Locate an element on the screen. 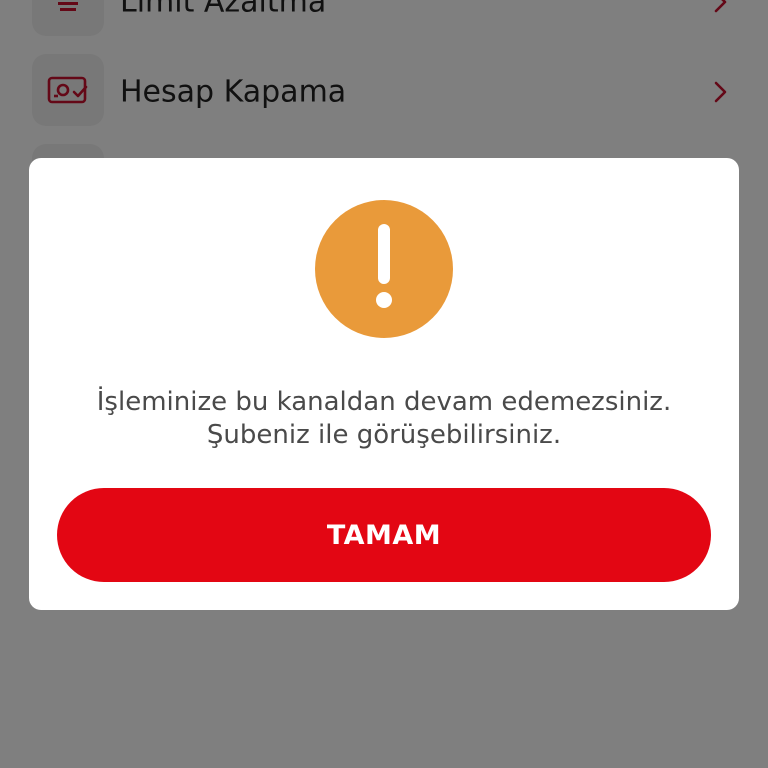  confirm-button: TAMAM is located at coordinates (384, 535).